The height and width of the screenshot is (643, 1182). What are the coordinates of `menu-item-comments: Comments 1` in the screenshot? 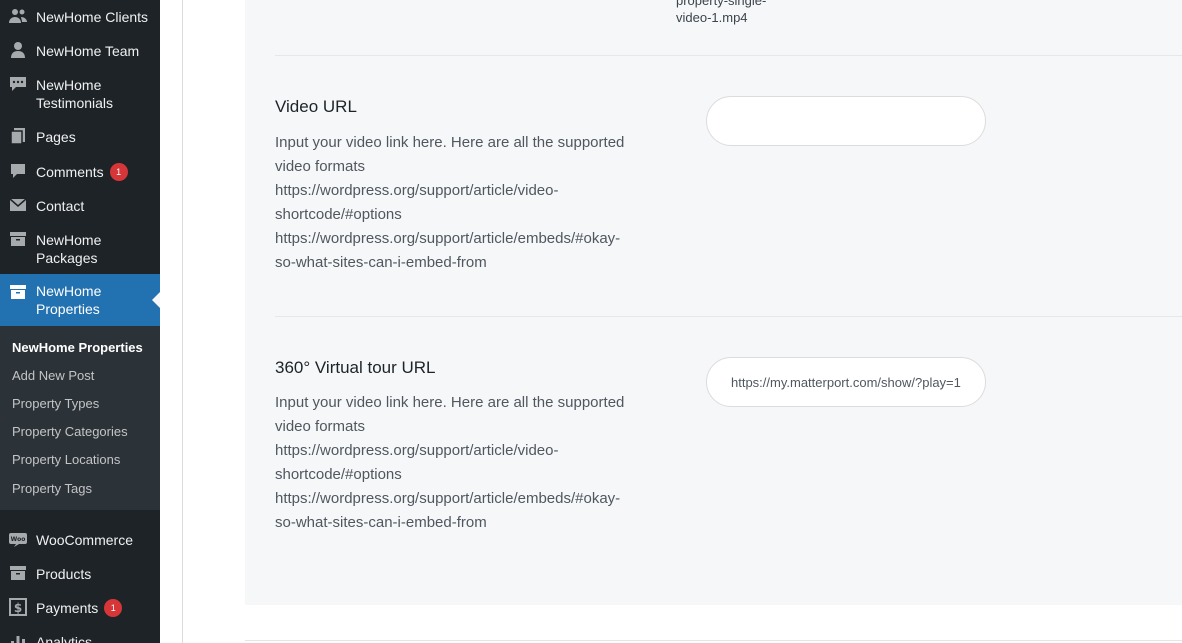 It's located at (80, 172).